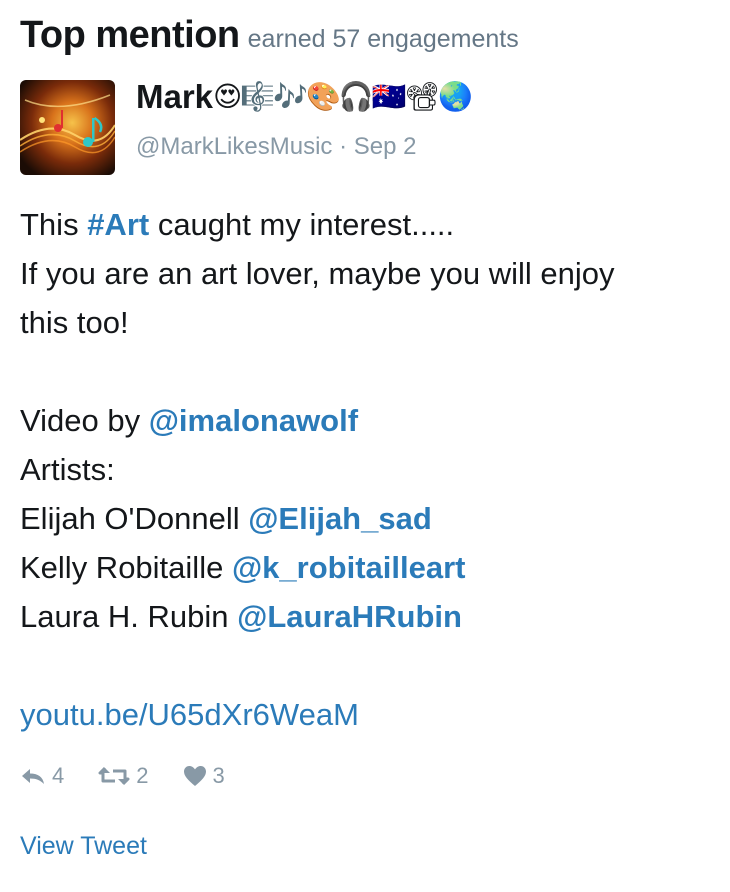 This screenshot has height=892, width=730. I want to click on handle-line: @MarkLikesMusic · Sep 2, so click(276, 147).